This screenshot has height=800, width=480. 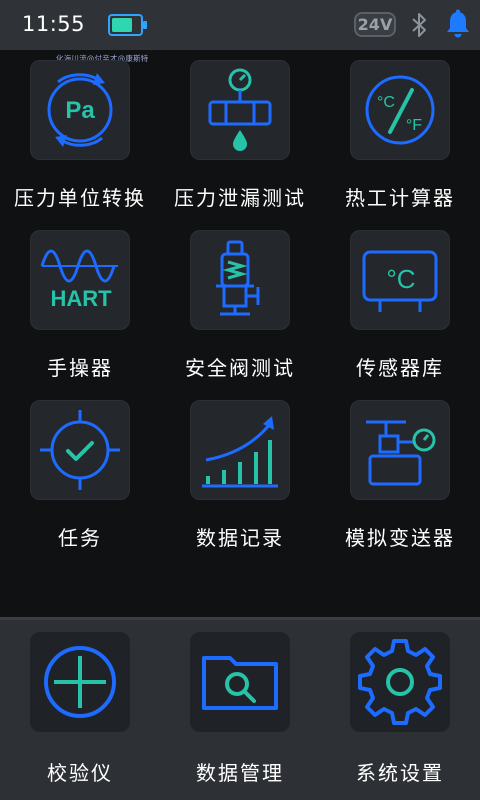 I want to click on thermal-calculator-tile: °C °F, so click(x=400, y=110).